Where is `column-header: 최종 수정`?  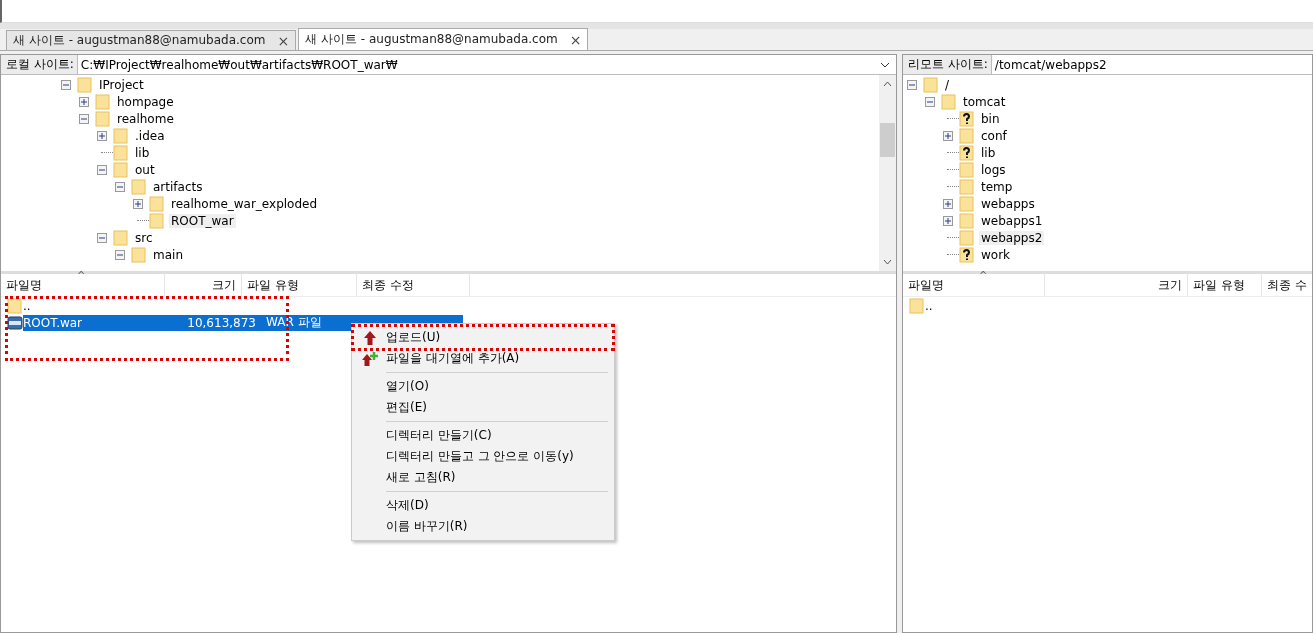
column-header: 최종 수정 is located at coordinates (413, 285).